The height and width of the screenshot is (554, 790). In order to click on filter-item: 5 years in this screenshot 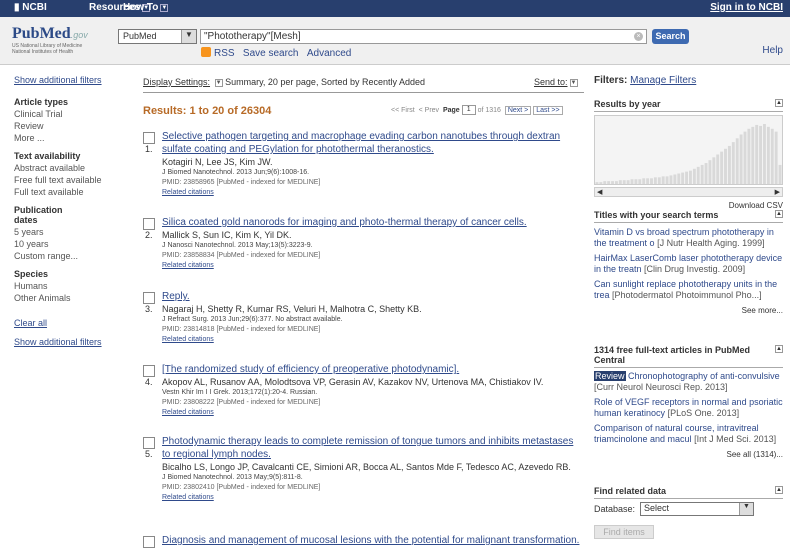, I will do `click(69, 232)`.